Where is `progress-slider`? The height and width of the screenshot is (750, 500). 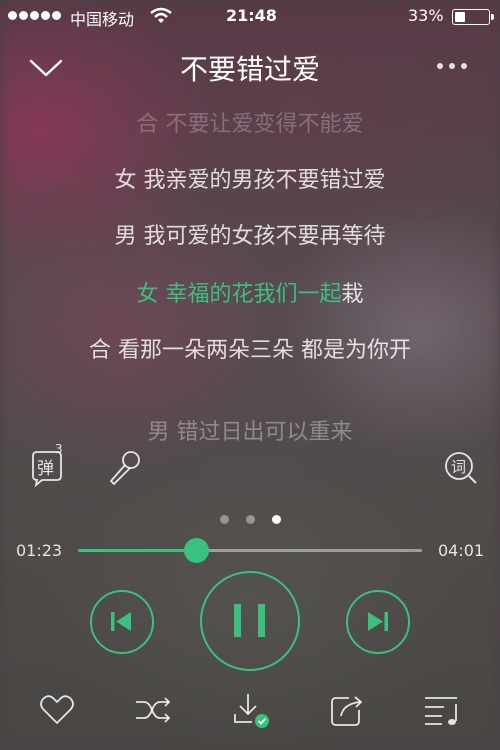
progress-slider is located at coordinates (250, 550).